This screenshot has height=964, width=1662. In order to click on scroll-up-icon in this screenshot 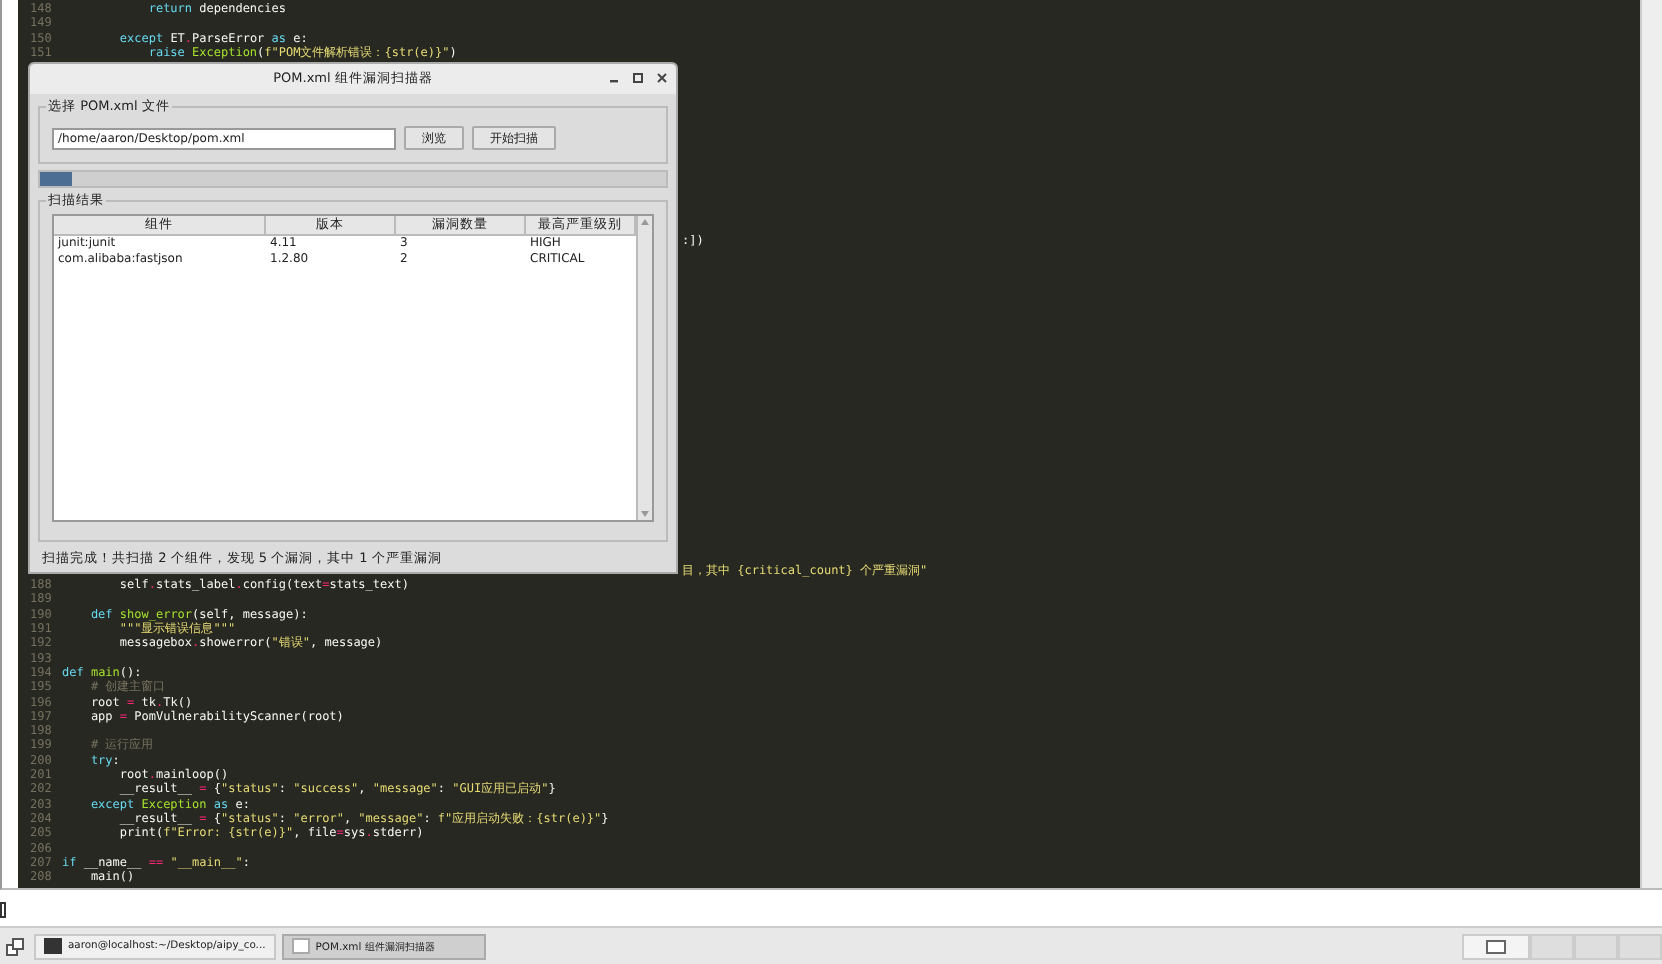, I will do `click(645, 222)`.